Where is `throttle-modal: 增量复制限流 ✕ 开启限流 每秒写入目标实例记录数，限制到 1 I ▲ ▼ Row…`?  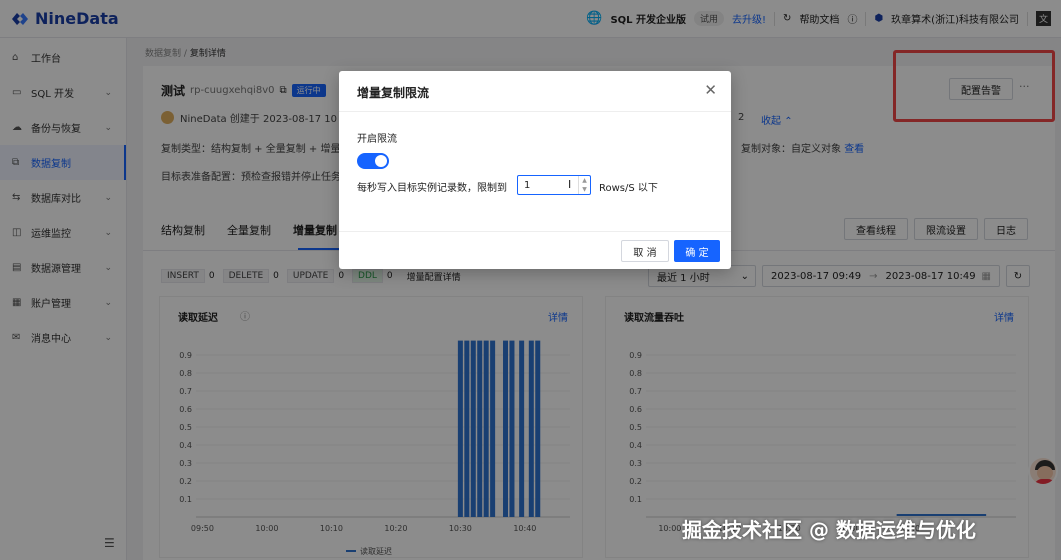
throttle-modal: 增量复制限流 ✕ 开启限流 每秒写入目标实例记录数，限制到 1 I ▲ ▼ Row… is located at coordinates (535, 170).